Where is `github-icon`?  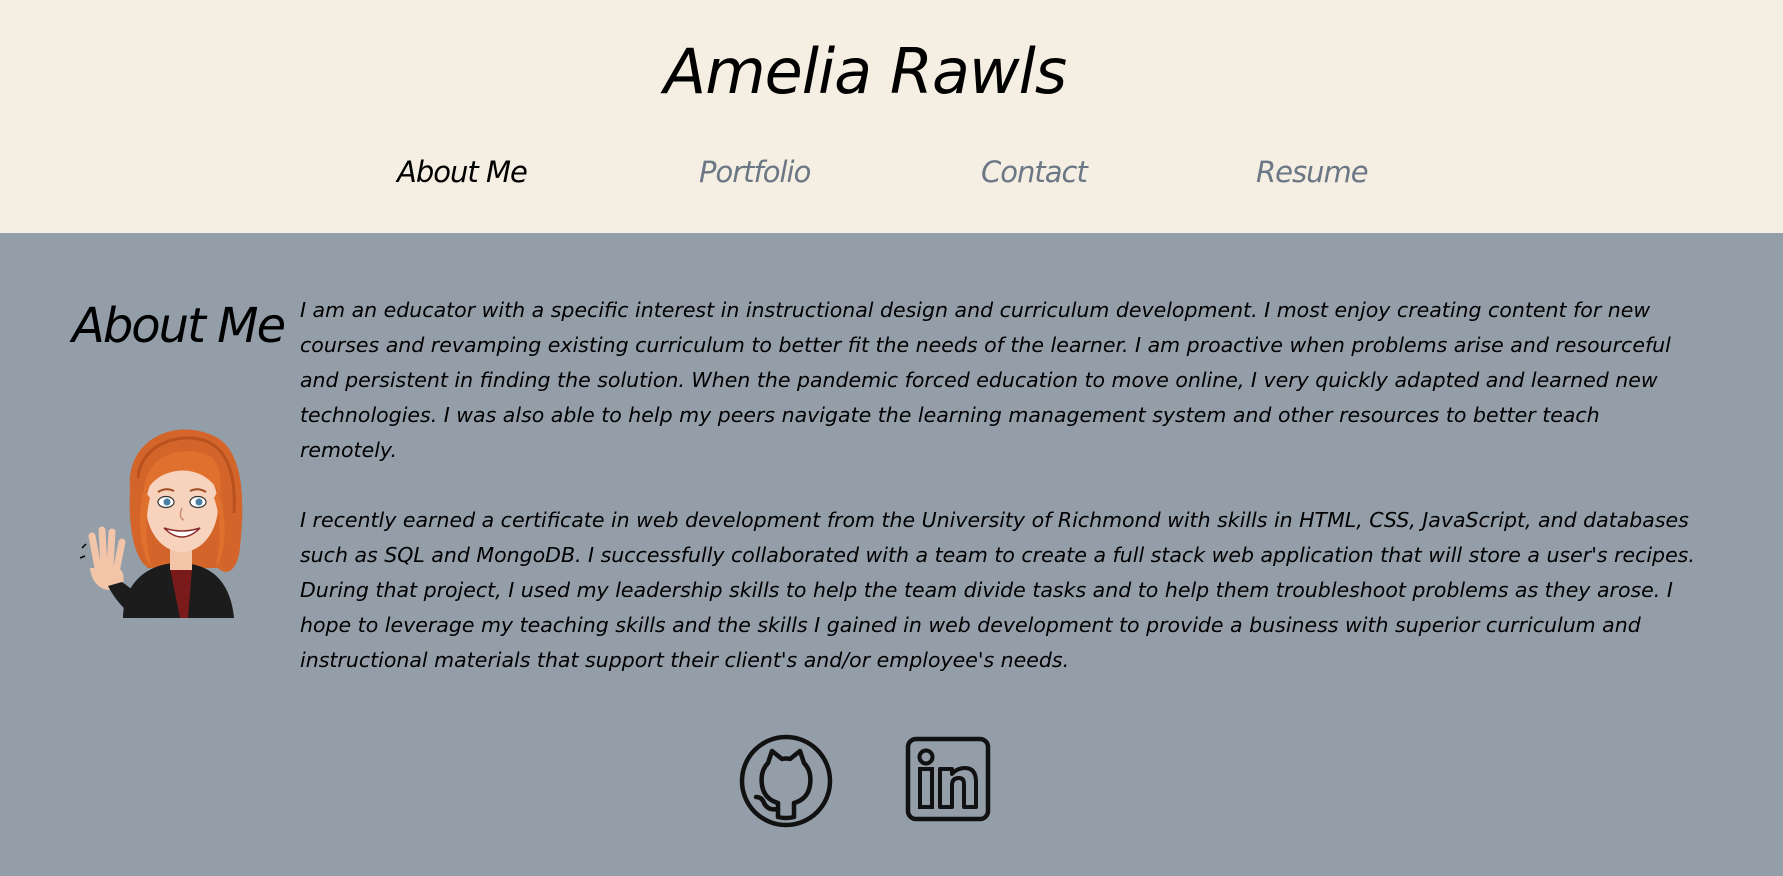 github-icon is located at coordinates (786, 781).